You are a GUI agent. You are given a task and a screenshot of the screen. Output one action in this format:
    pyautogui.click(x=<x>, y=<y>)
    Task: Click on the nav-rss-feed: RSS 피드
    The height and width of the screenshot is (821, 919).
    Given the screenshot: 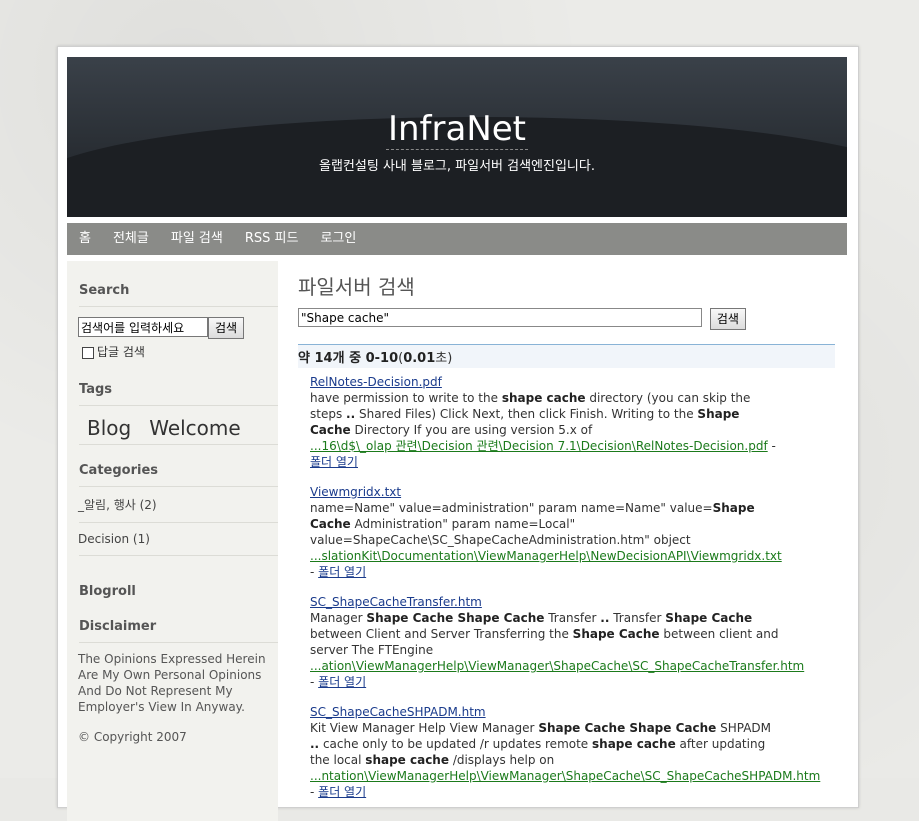 What is the action you would take?
    pyautogui.click(x=272, y=239)
    